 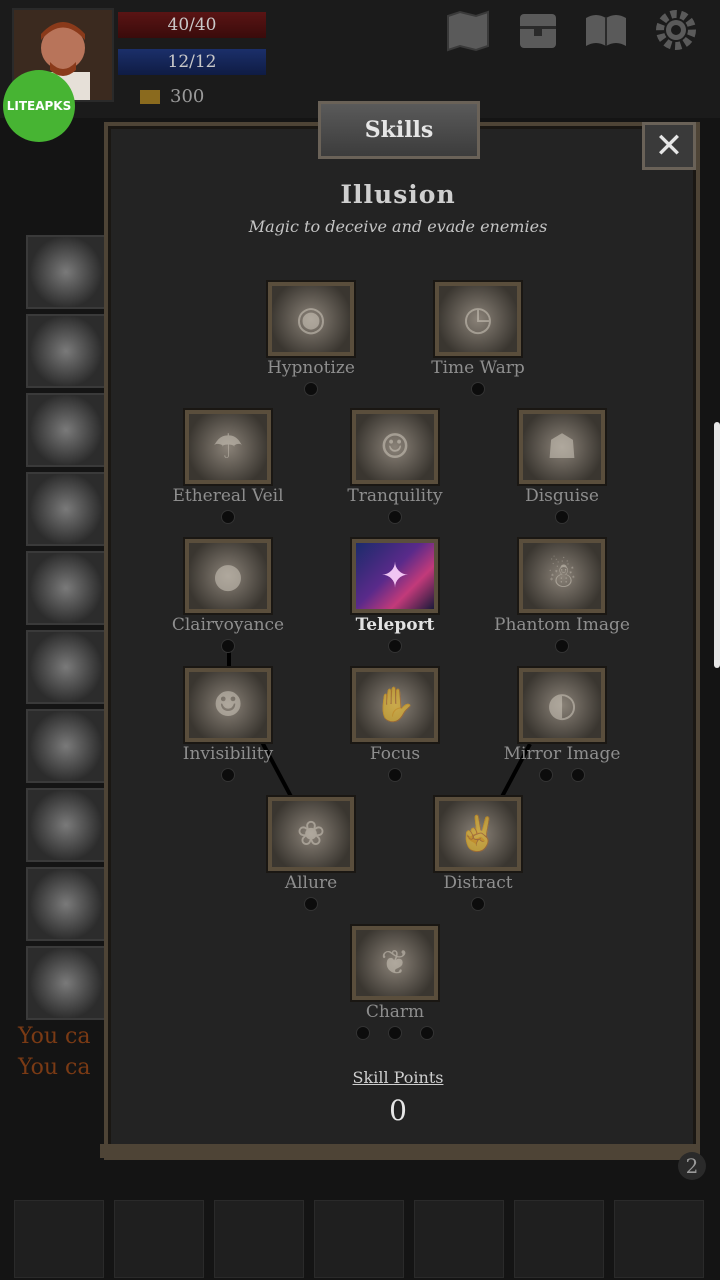 I want to click on skill-label: Phantom Image, so click(x=562, y=625).